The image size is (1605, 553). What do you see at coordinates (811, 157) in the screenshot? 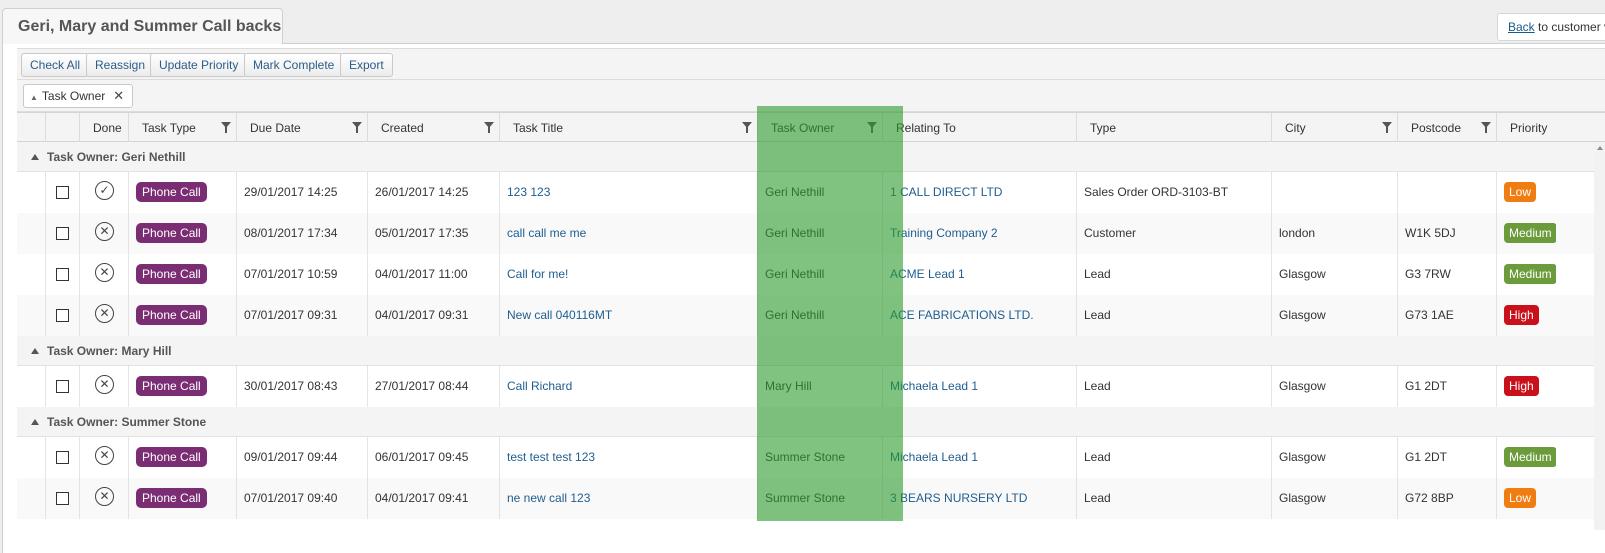
I see `group-header-row: Task Owner: Geri Nethill` at bounding box center [811, 157].